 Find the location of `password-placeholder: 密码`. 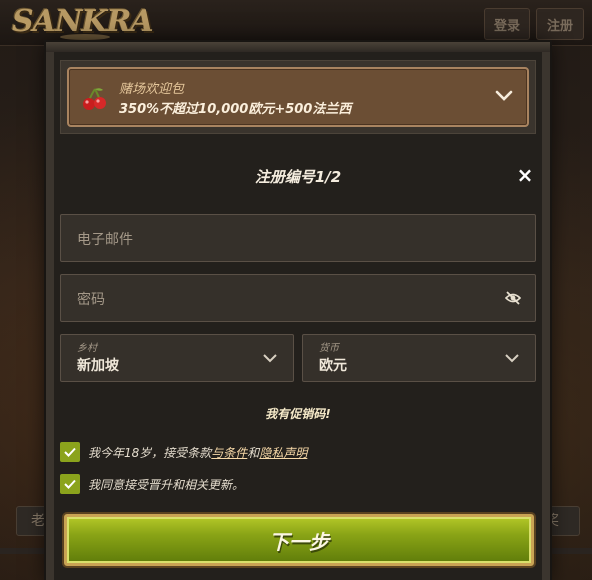

password-placeholder: 密码 is located at coordinates (91, 300).